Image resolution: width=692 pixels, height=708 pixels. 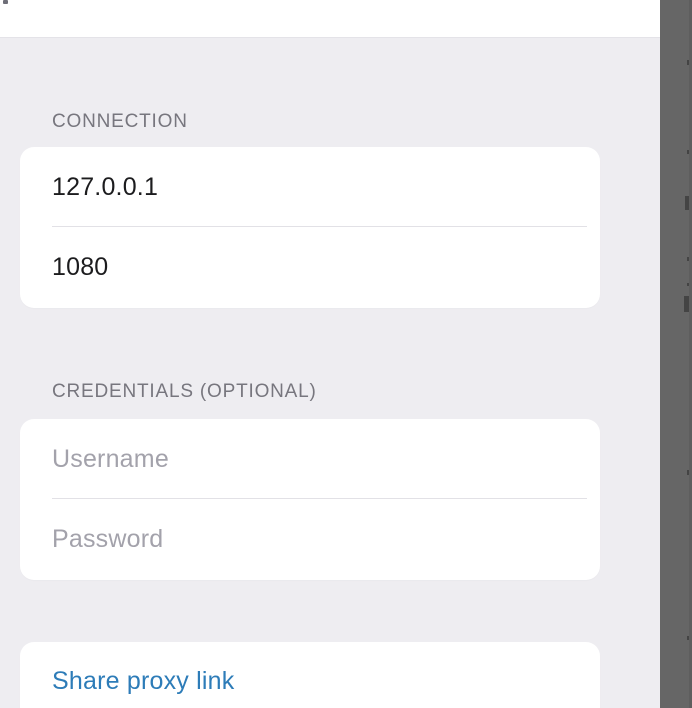 What do you see at coordinates (326, 187) in the screenshot?
I see `host-input` at bounding box center [326, 187].